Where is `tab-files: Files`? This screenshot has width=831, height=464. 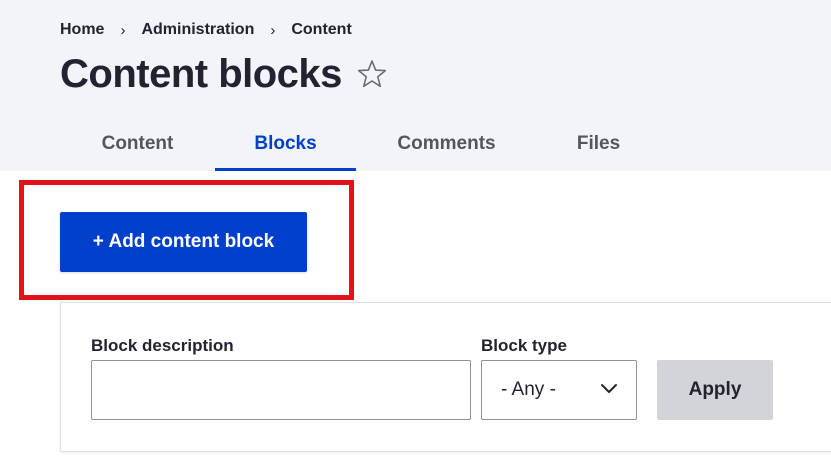 tab-files: Files is located at coordinates (598, 144).